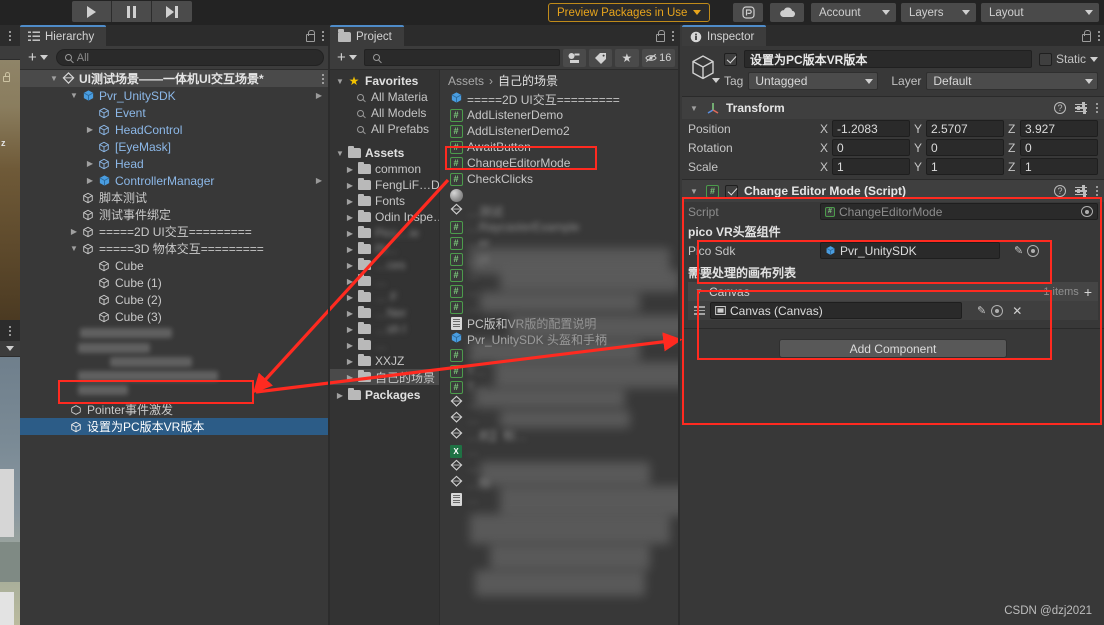  I want to click on pico-sdk-object-field: Pvr_UnitySDK, so click(910, 250).